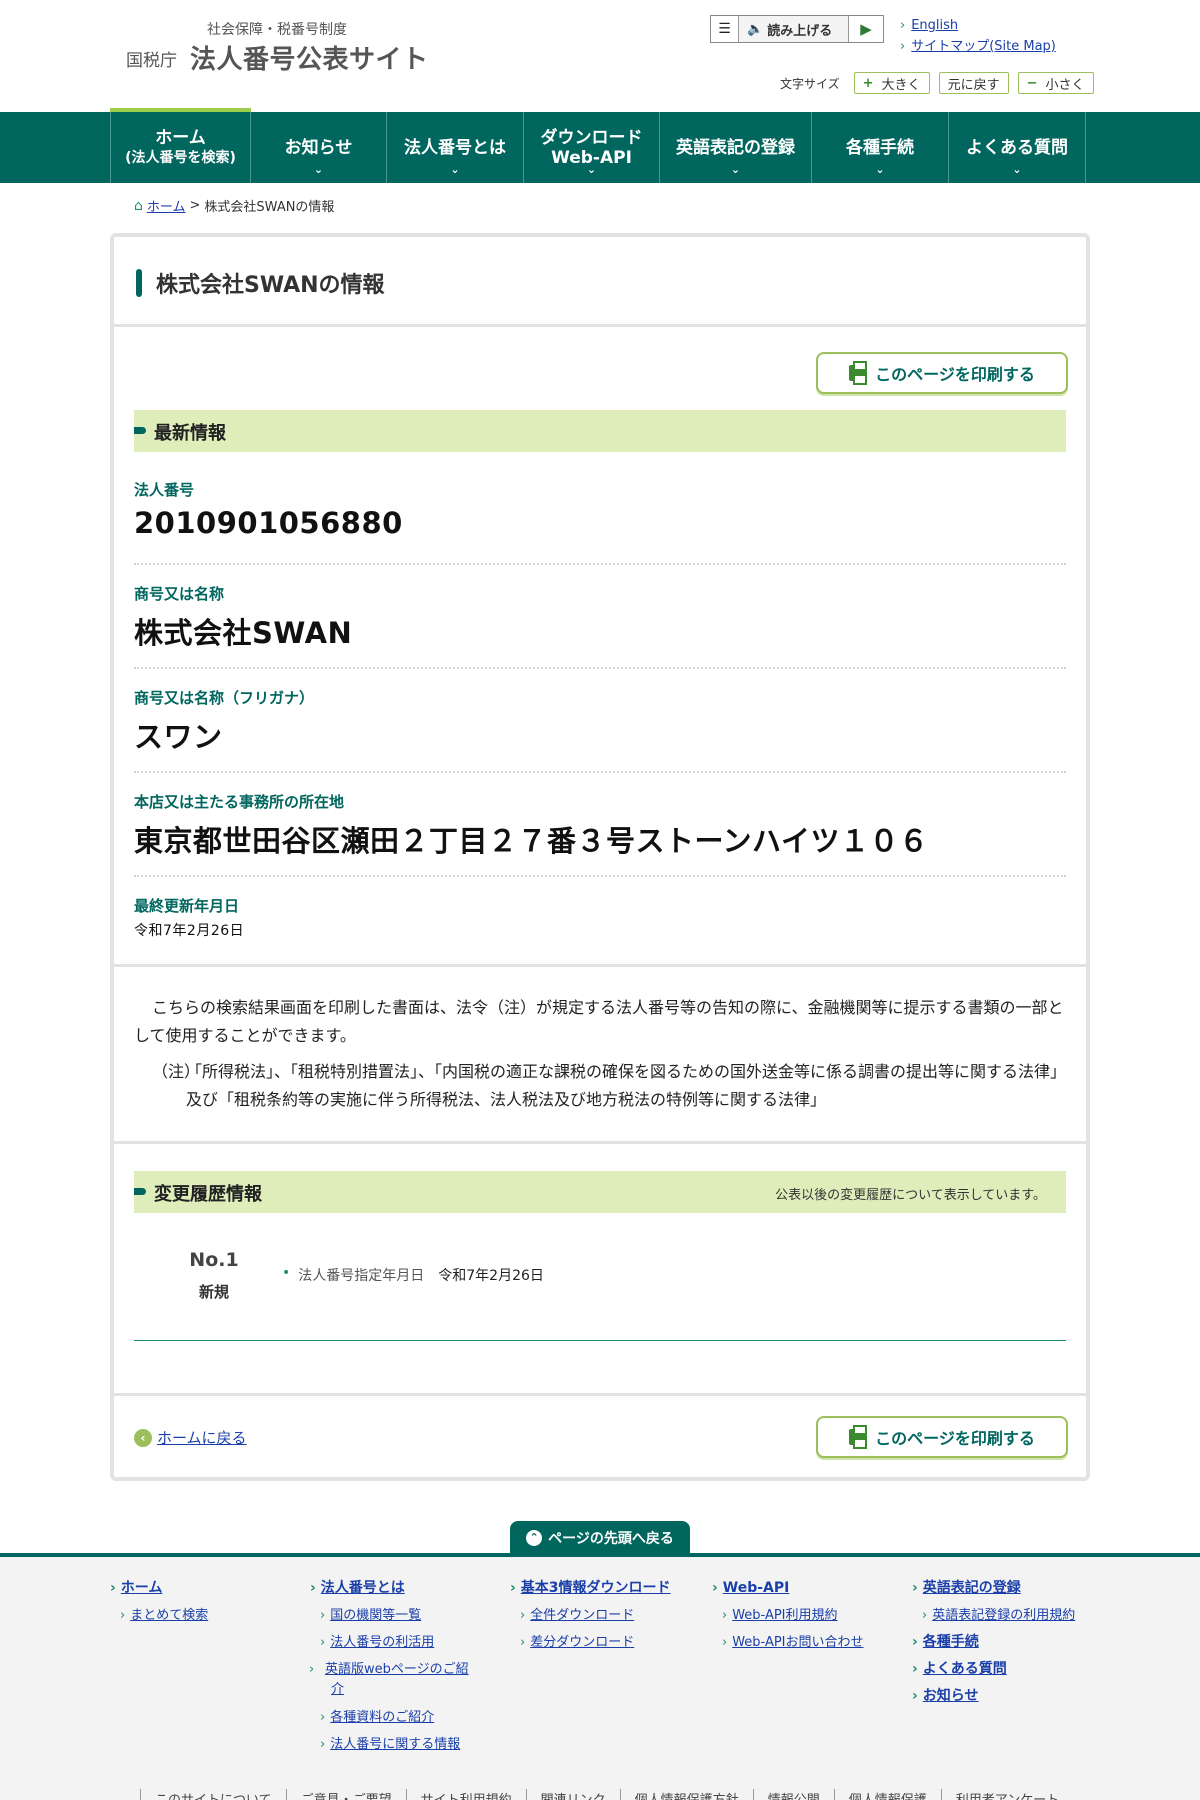  I want to click on footer-link: Web-API, so click(788, 1588).